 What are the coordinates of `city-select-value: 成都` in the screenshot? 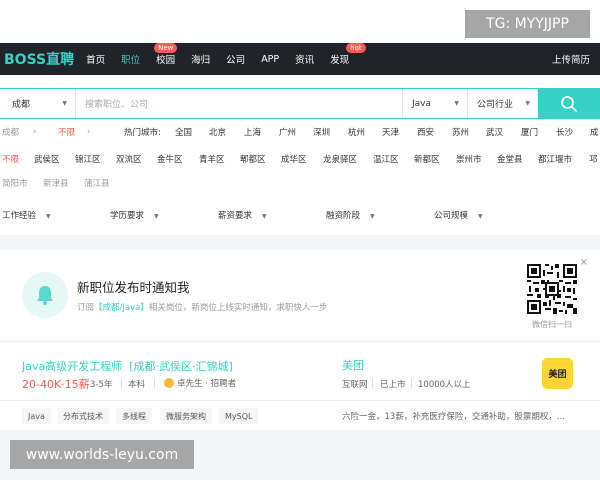 It's located at (21, 105).